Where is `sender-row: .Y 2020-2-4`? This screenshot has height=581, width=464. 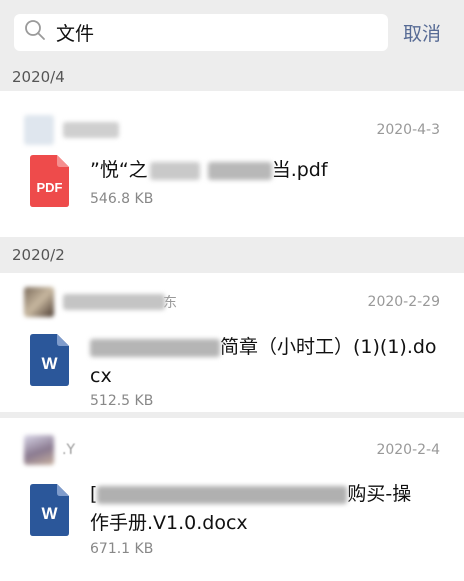 sender-row: .Y 2020-2-4 is located at coordinates (232, 450).